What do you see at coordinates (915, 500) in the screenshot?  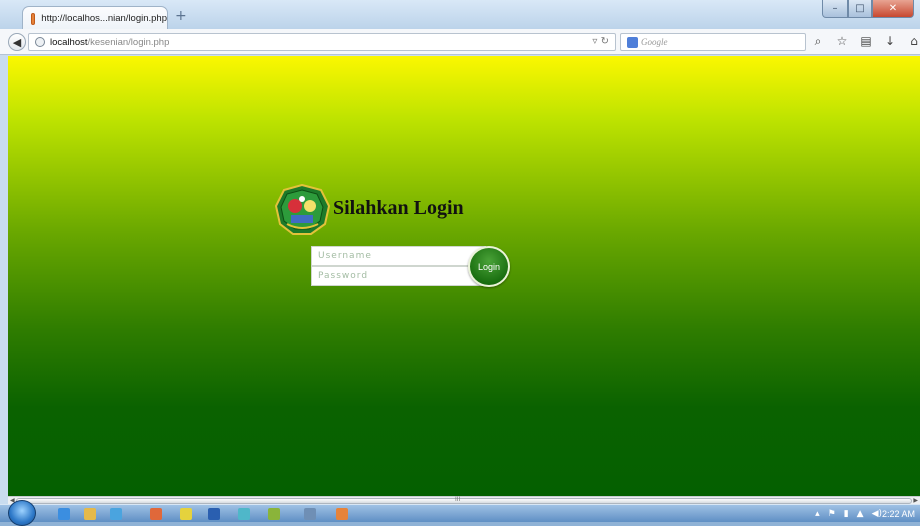 I see `scroll-right-icon: ▶` at bounding box center [915, 500].